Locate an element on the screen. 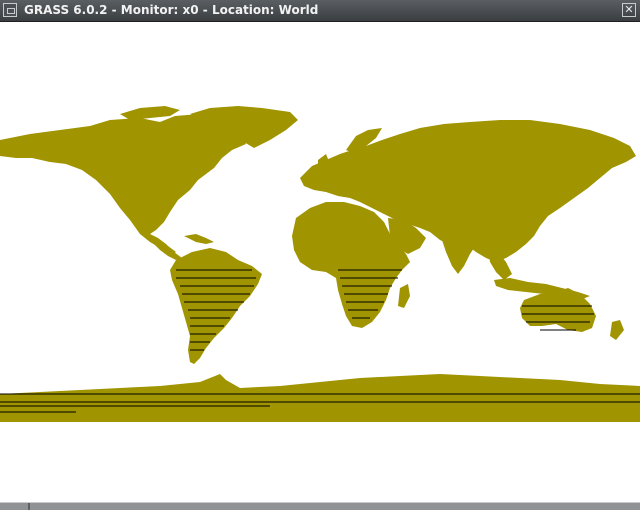 The width and height of the screenshot is (640, 510). status-separator is located at coordinates (29, 506).